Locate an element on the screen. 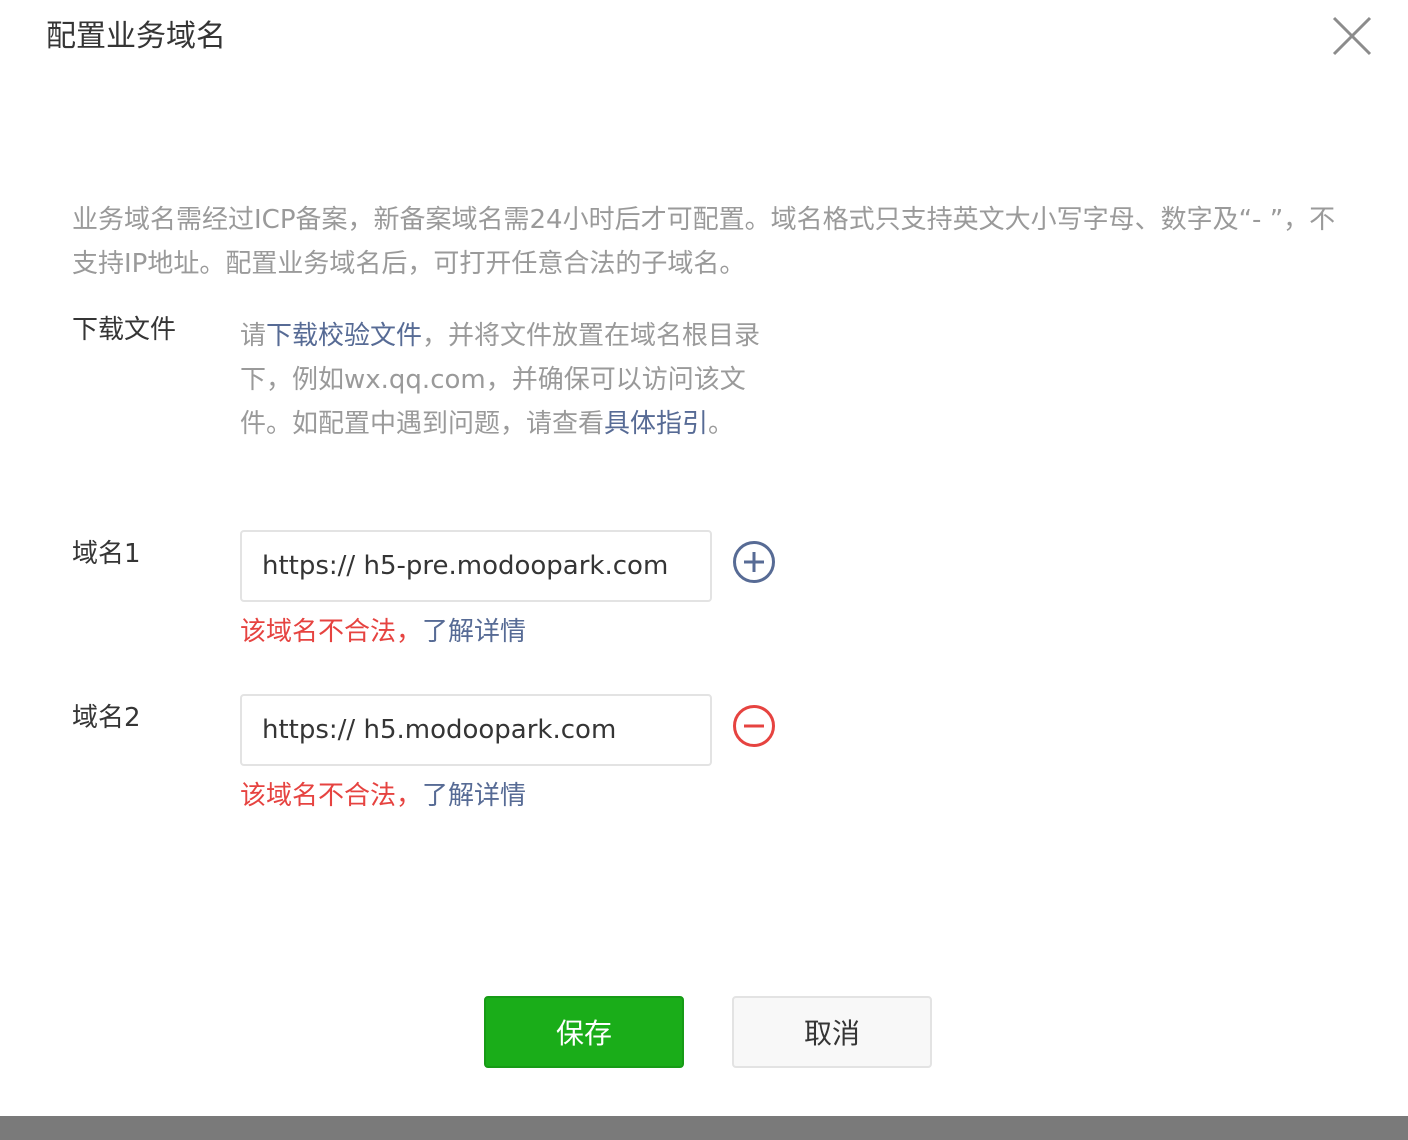 This screenshot has height=1140, width=1408. domain-1-error: 该域名不合法，了解详情 is located at coordinates (383, 632).